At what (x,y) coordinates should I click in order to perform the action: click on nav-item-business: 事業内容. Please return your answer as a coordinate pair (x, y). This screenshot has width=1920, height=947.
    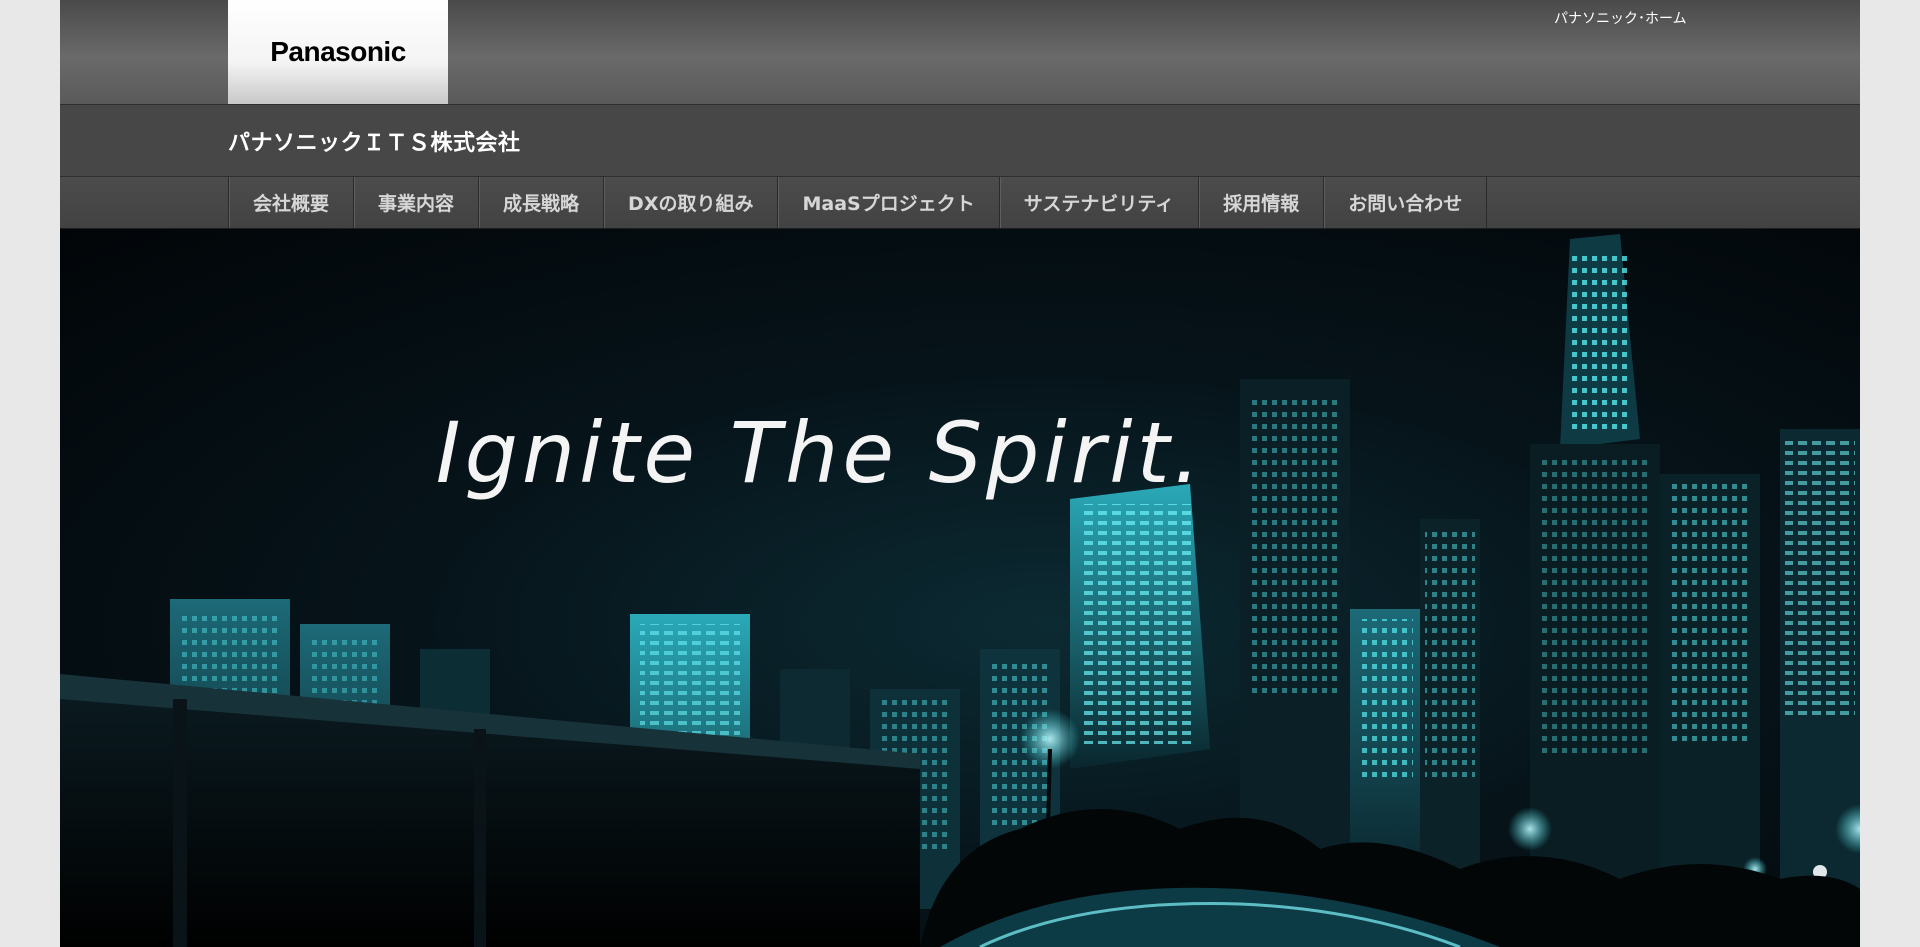
    Looking at the image, I should click on (417, 202).